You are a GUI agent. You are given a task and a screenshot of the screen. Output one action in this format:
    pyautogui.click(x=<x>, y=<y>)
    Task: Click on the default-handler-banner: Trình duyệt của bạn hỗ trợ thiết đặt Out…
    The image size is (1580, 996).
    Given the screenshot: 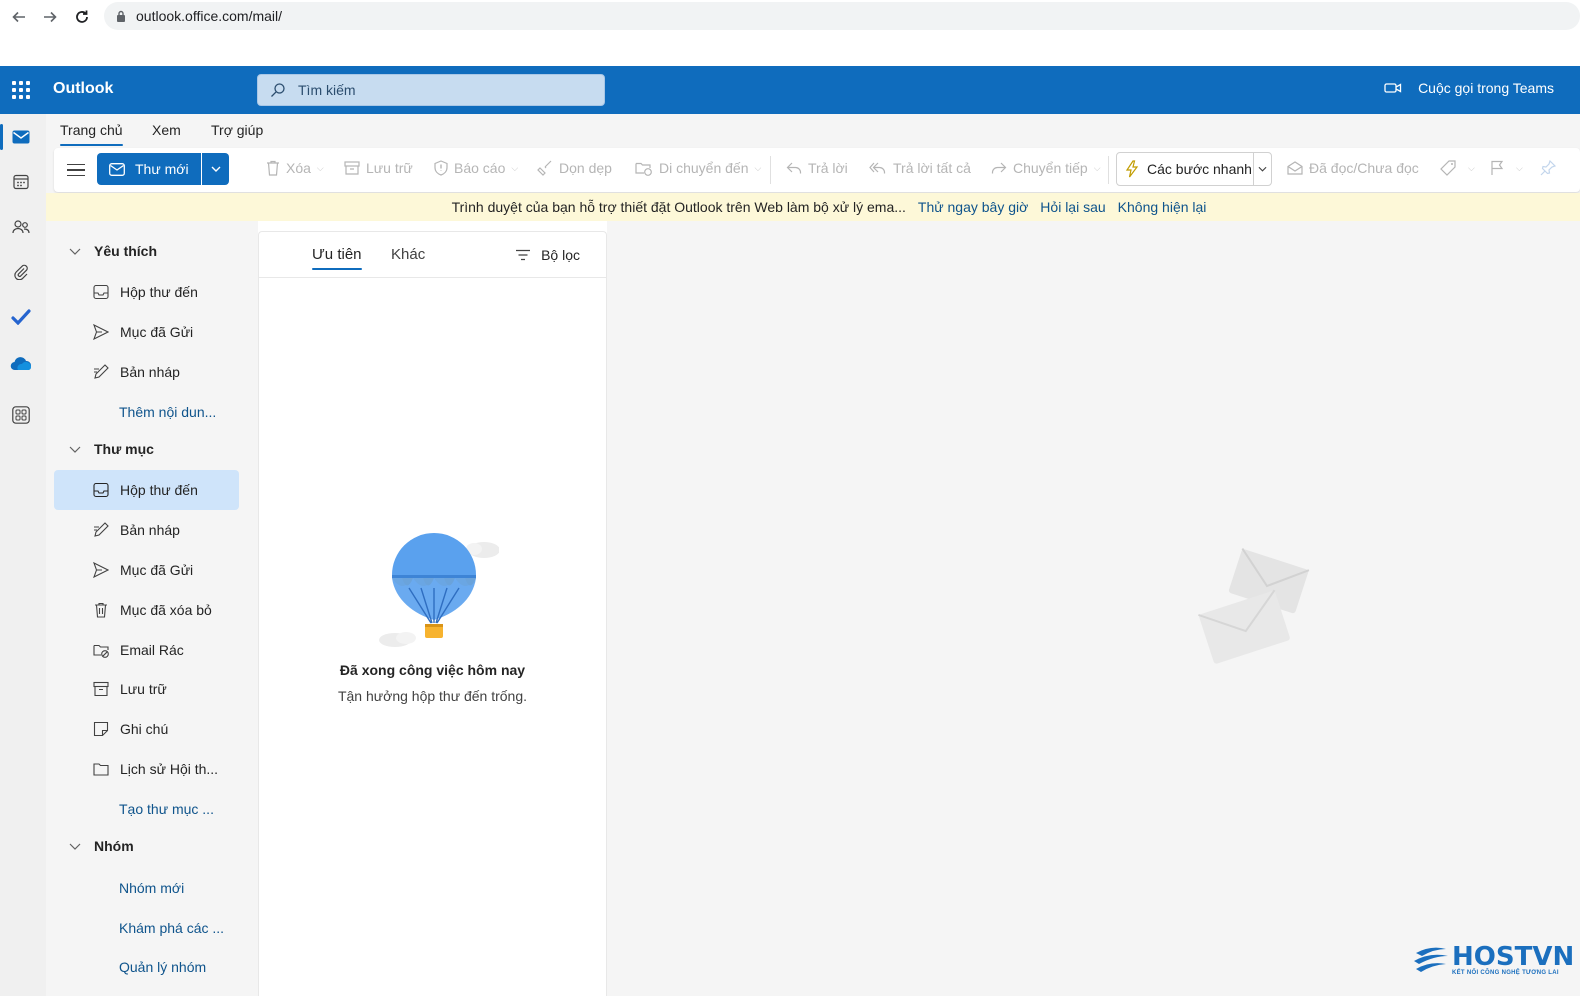 What is the action you would take?
    pyautogui.click(x=813, y=207)
    